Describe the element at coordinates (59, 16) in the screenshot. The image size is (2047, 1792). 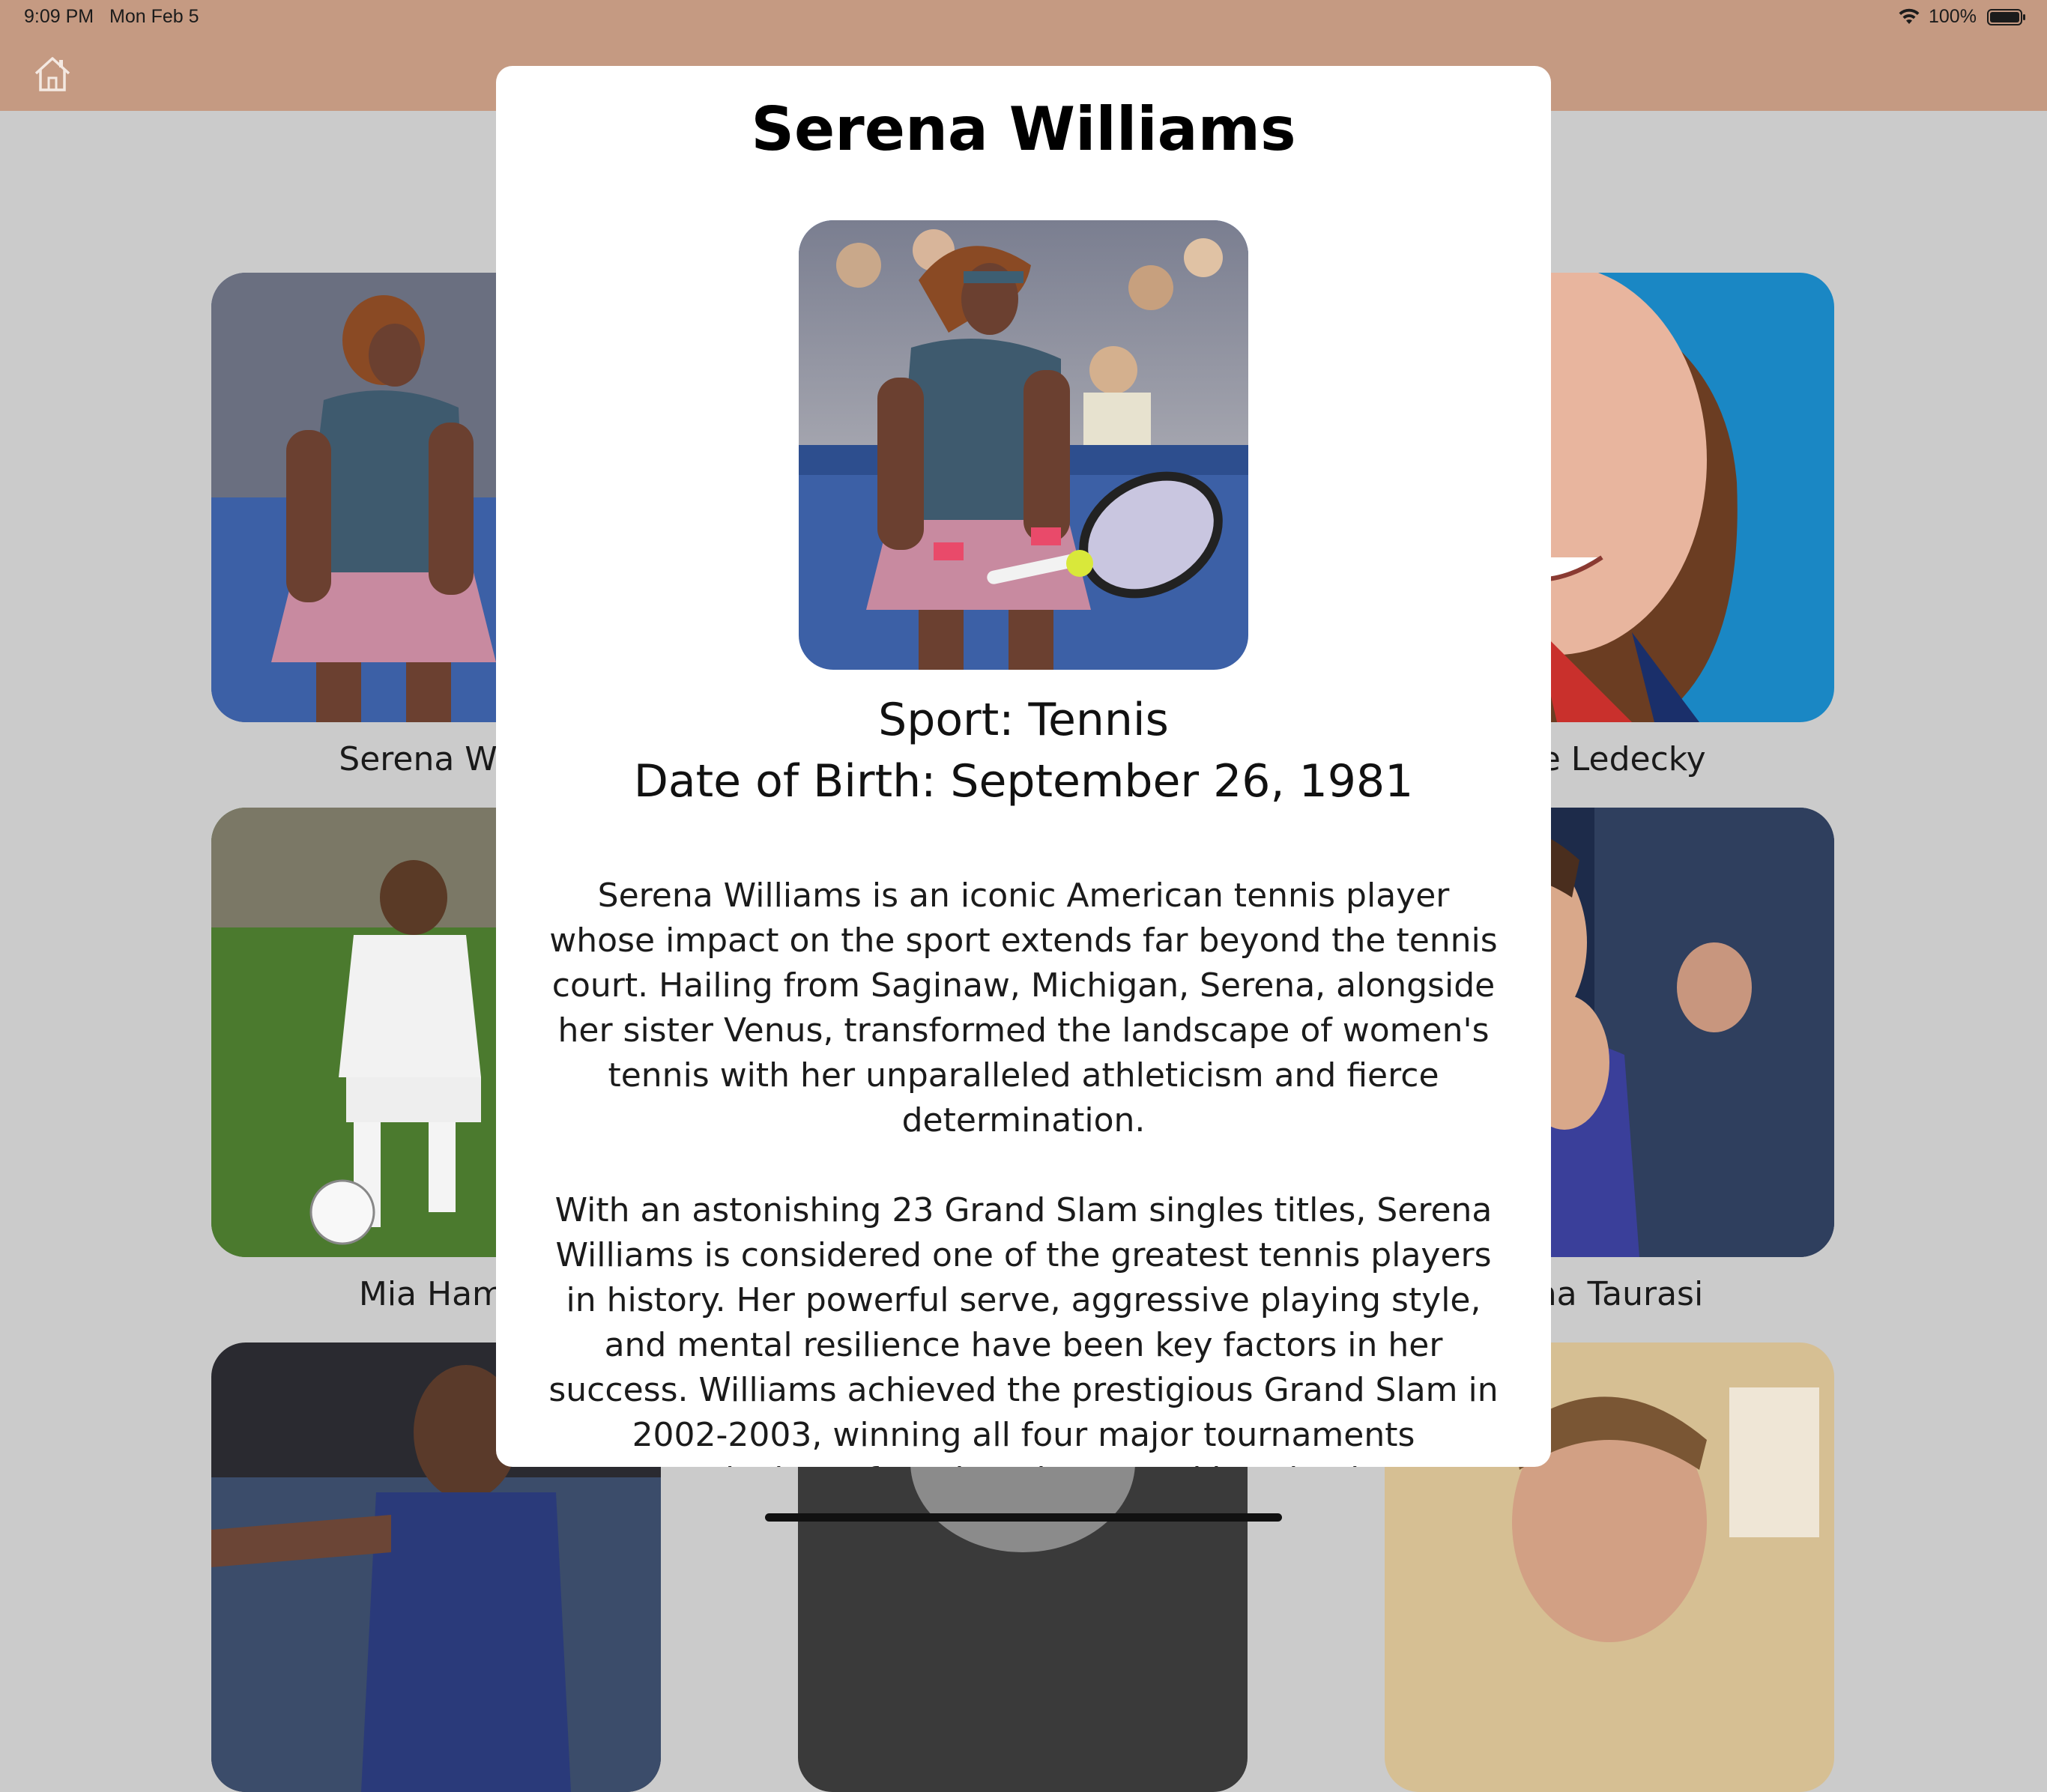
I see `status-time: 9:09 PM` at that location.